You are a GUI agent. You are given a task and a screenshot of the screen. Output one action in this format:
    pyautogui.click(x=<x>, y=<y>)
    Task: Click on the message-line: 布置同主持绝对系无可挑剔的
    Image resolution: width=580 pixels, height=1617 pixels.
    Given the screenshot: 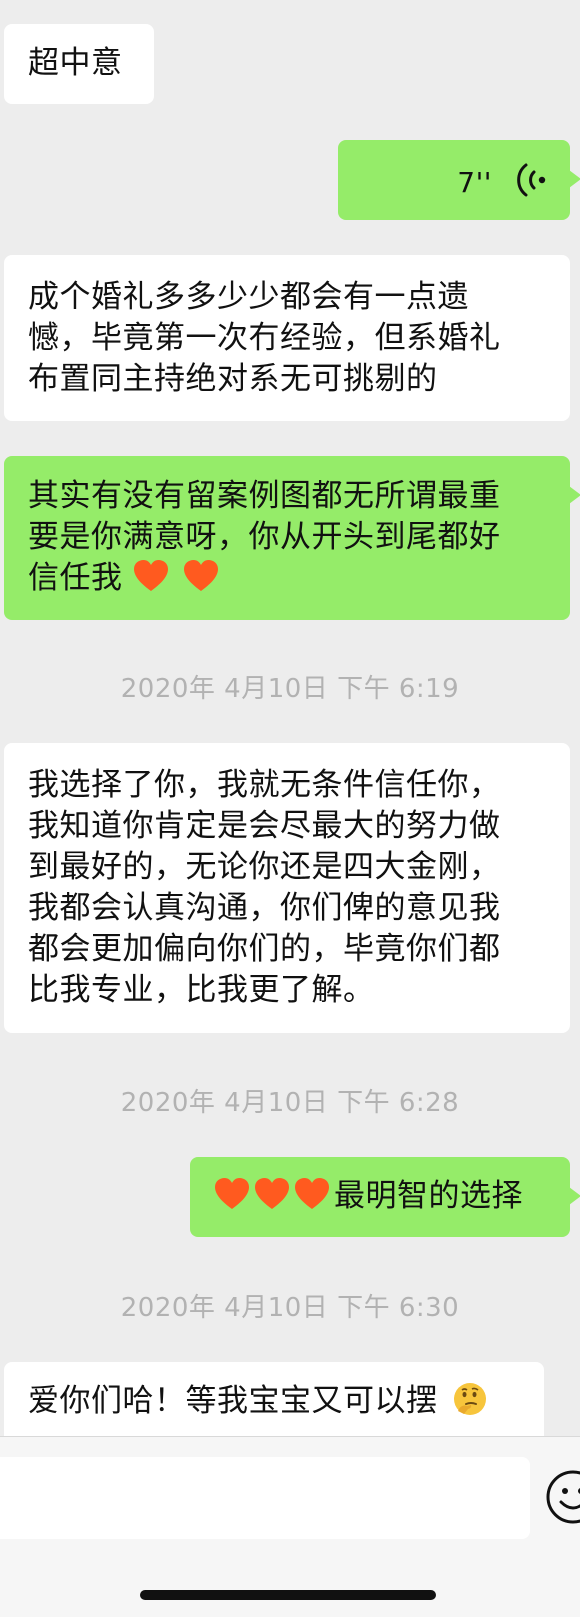 What is the action you would take?
    pyautogui.click(x=233, y=379)
    